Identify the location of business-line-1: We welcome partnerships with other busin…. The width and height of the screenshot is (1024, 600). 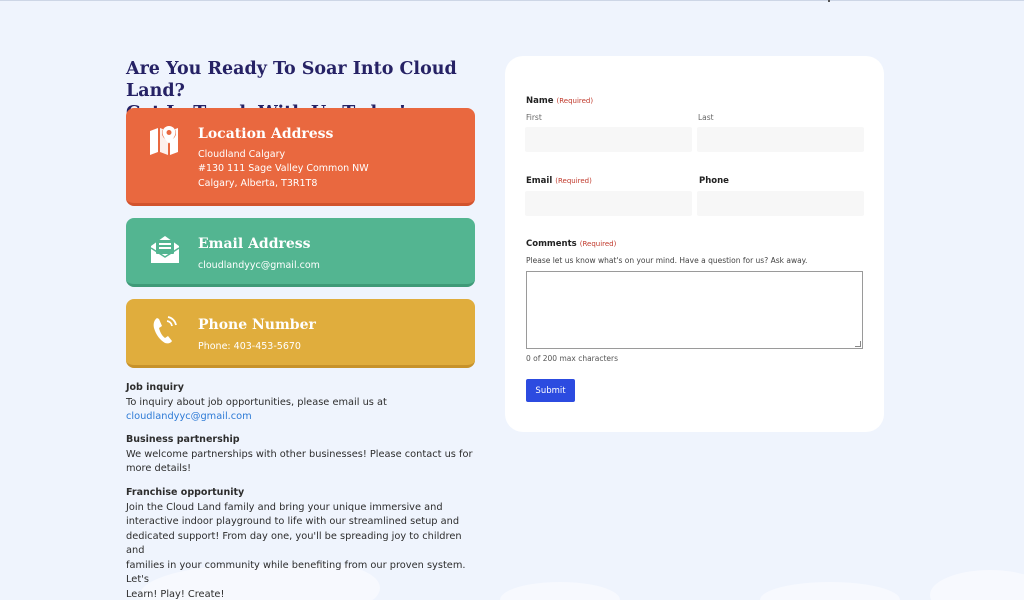
(299, 454).